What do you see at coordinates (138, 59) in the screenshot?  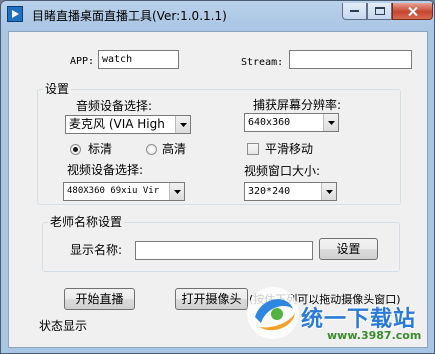 I see `app-input: watch` at bounding box center [138, 59].